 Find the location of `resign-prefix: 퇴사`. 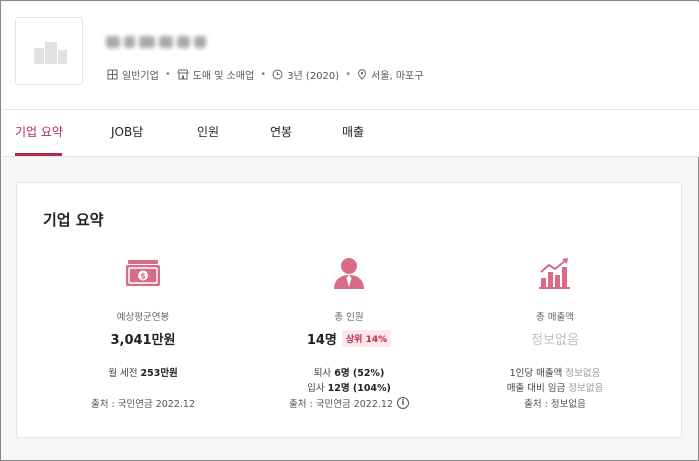

resign-prefix: 퇴사 is located at coordinates (322, 373).